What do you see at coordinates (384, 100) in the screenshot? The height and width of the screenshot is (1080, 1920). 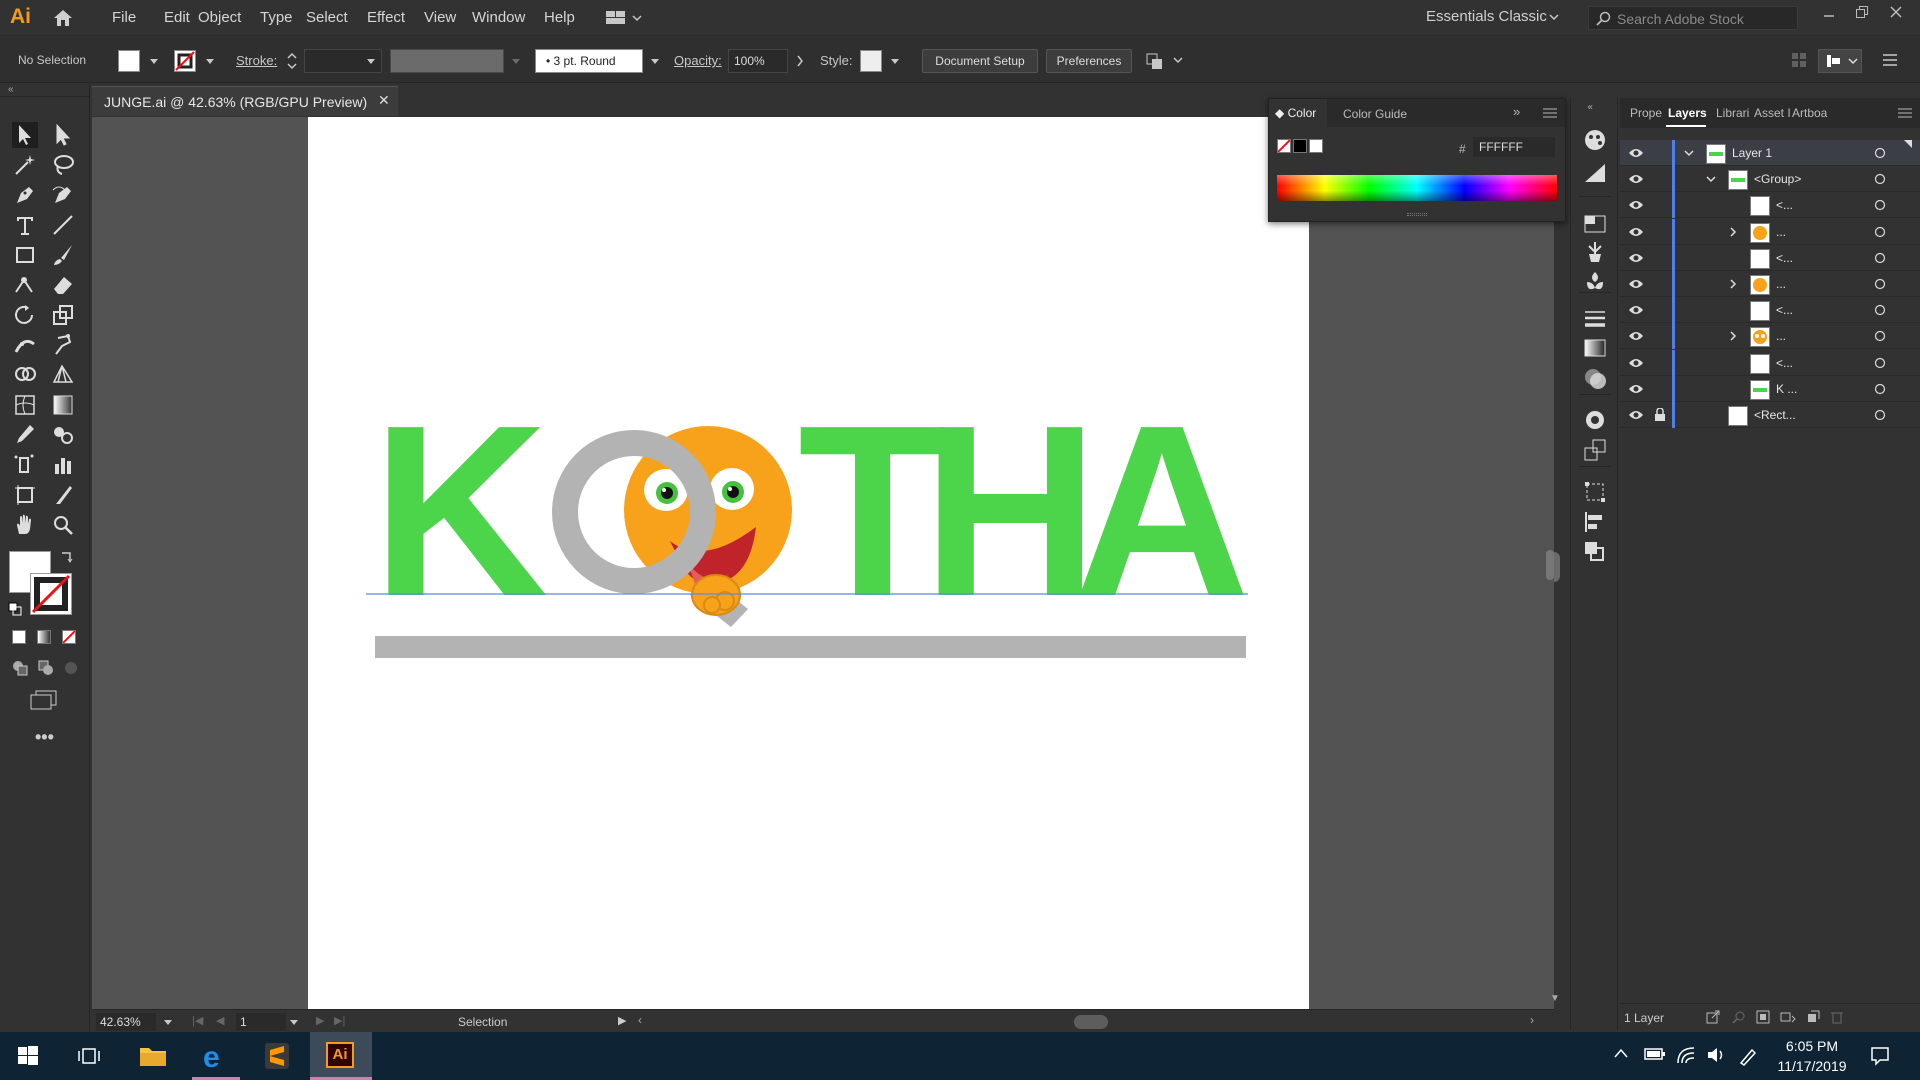 I see `close-document-icon: ✕` at bounding box center [384, 100].